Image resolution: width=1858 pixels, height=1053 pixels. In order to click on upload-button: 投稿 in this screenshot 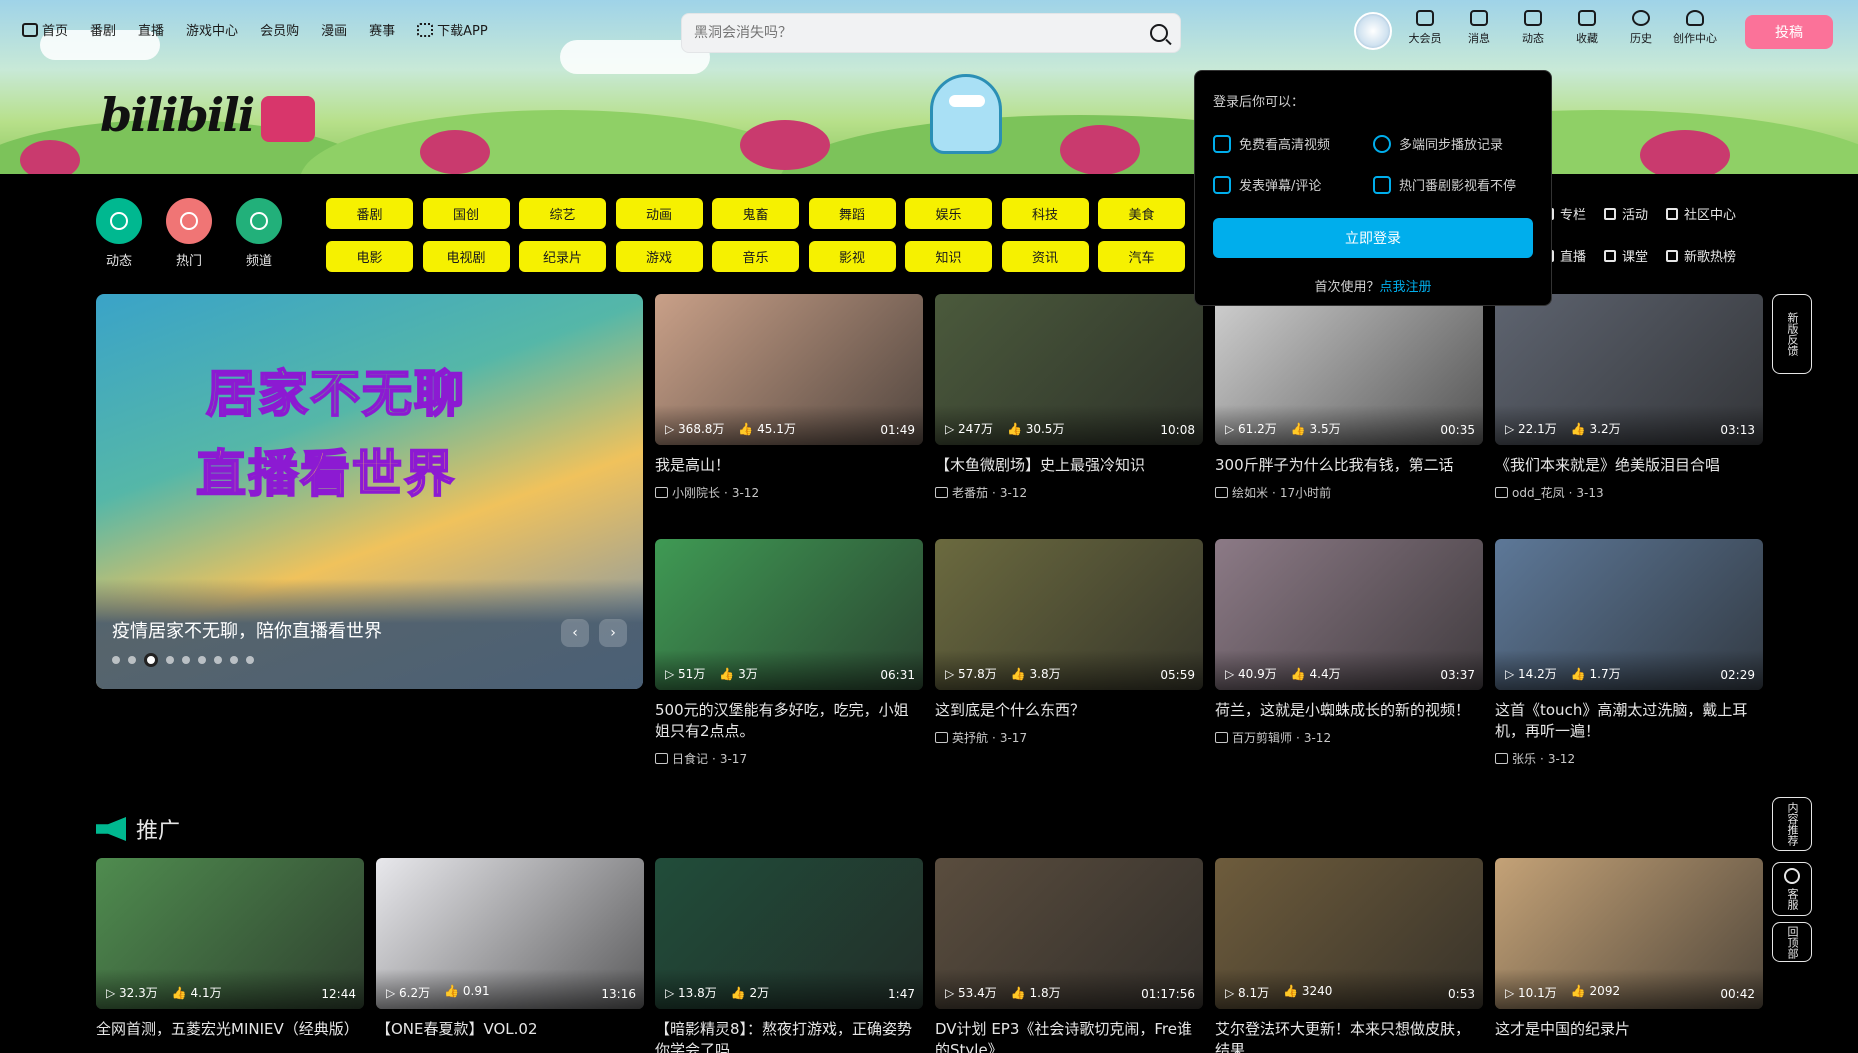, I will do `click(1789, 32)`.